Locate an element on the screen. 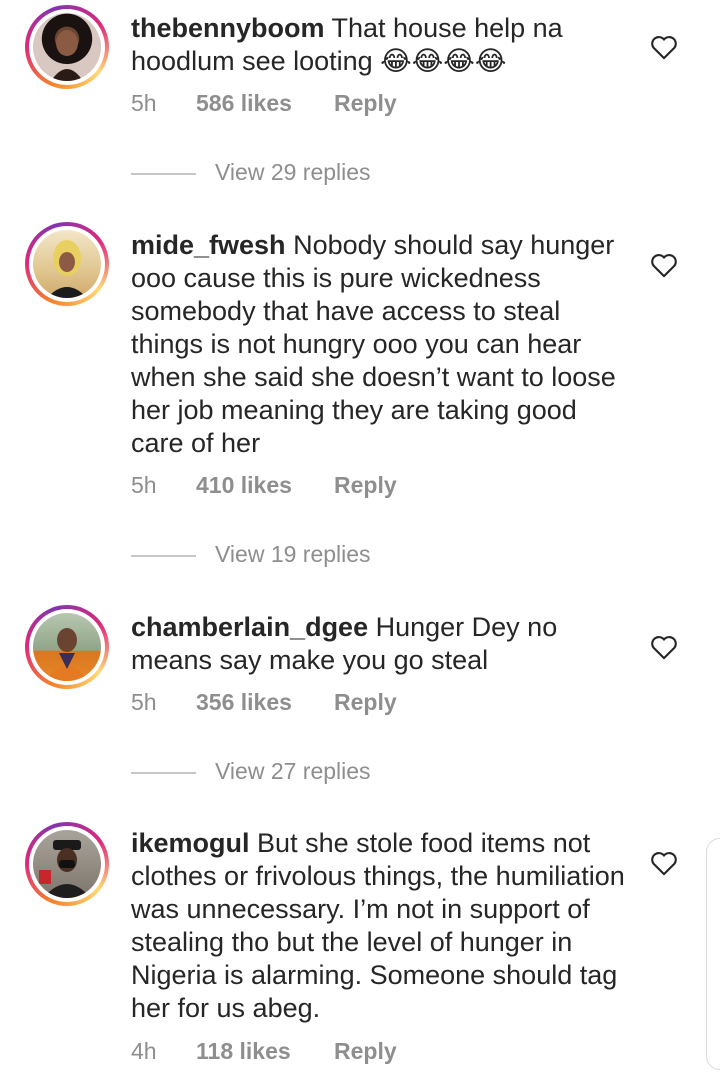 This screenshot has width=720, height=1078. like-count: 118 likes is located at coordinates (243, 1051).